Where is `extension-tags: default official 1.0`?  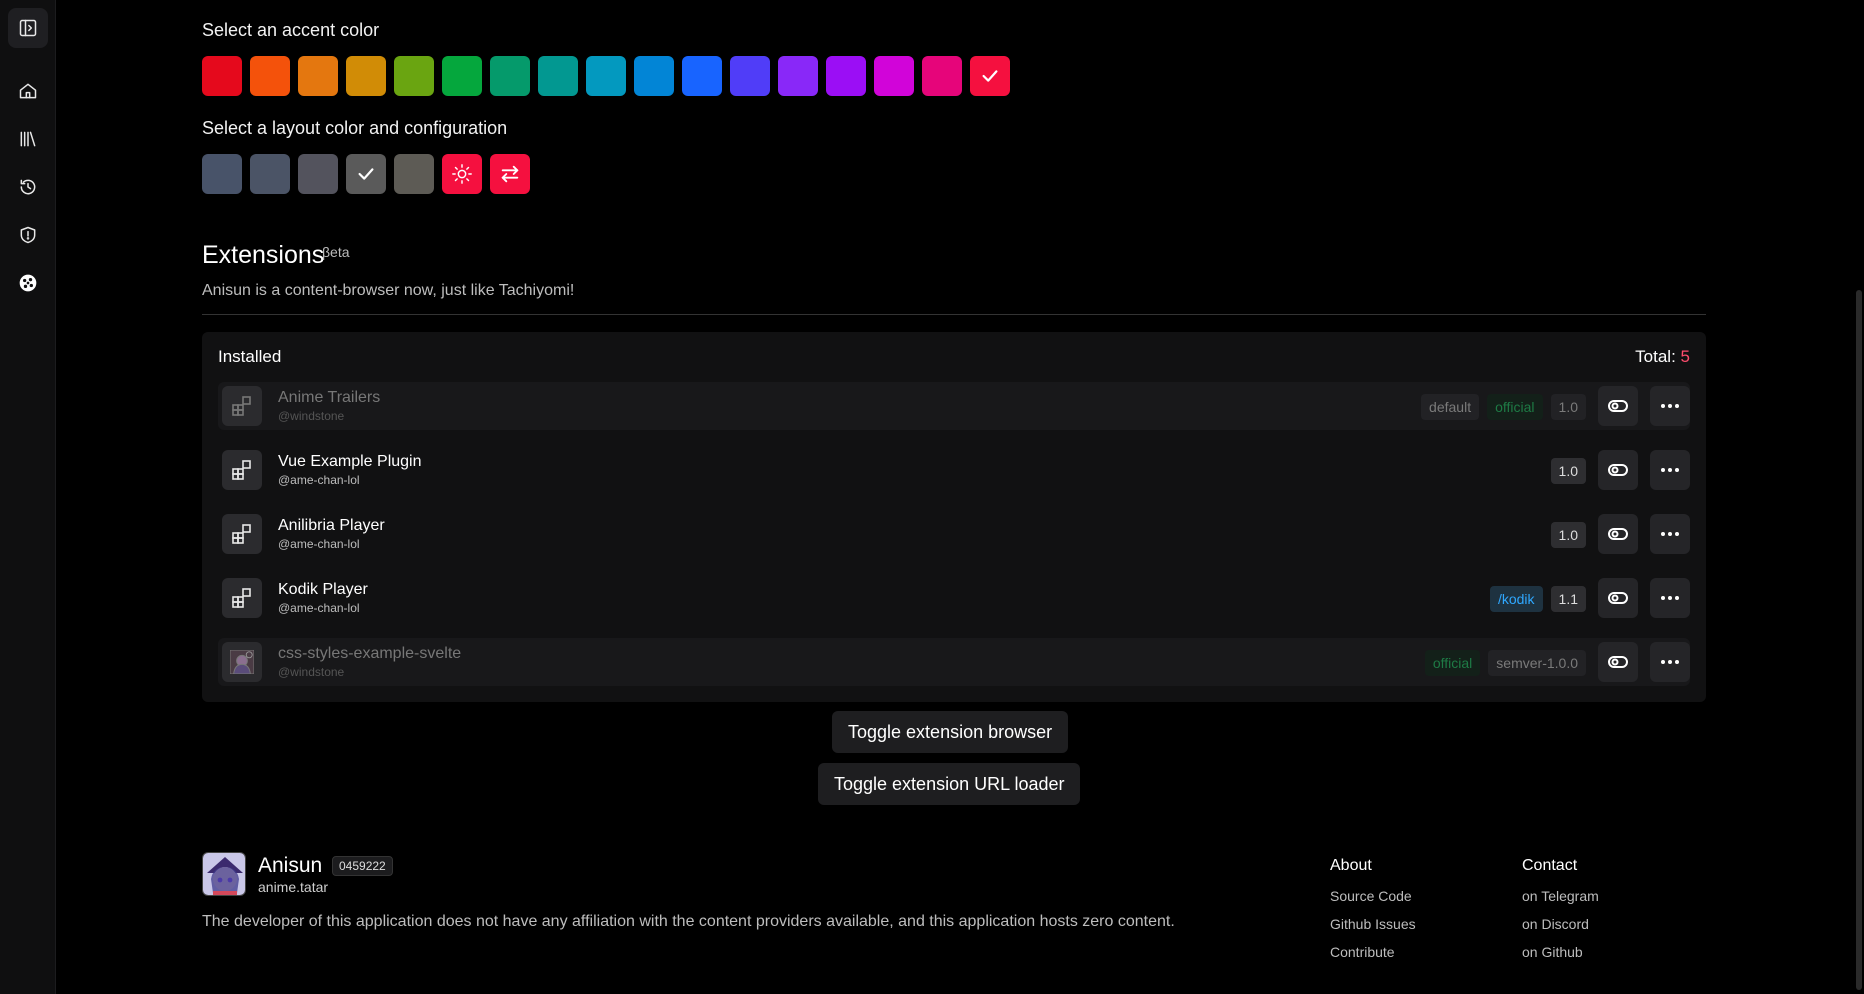
extension-tags: default official 1.0 is located at coordinates (1503, 407).